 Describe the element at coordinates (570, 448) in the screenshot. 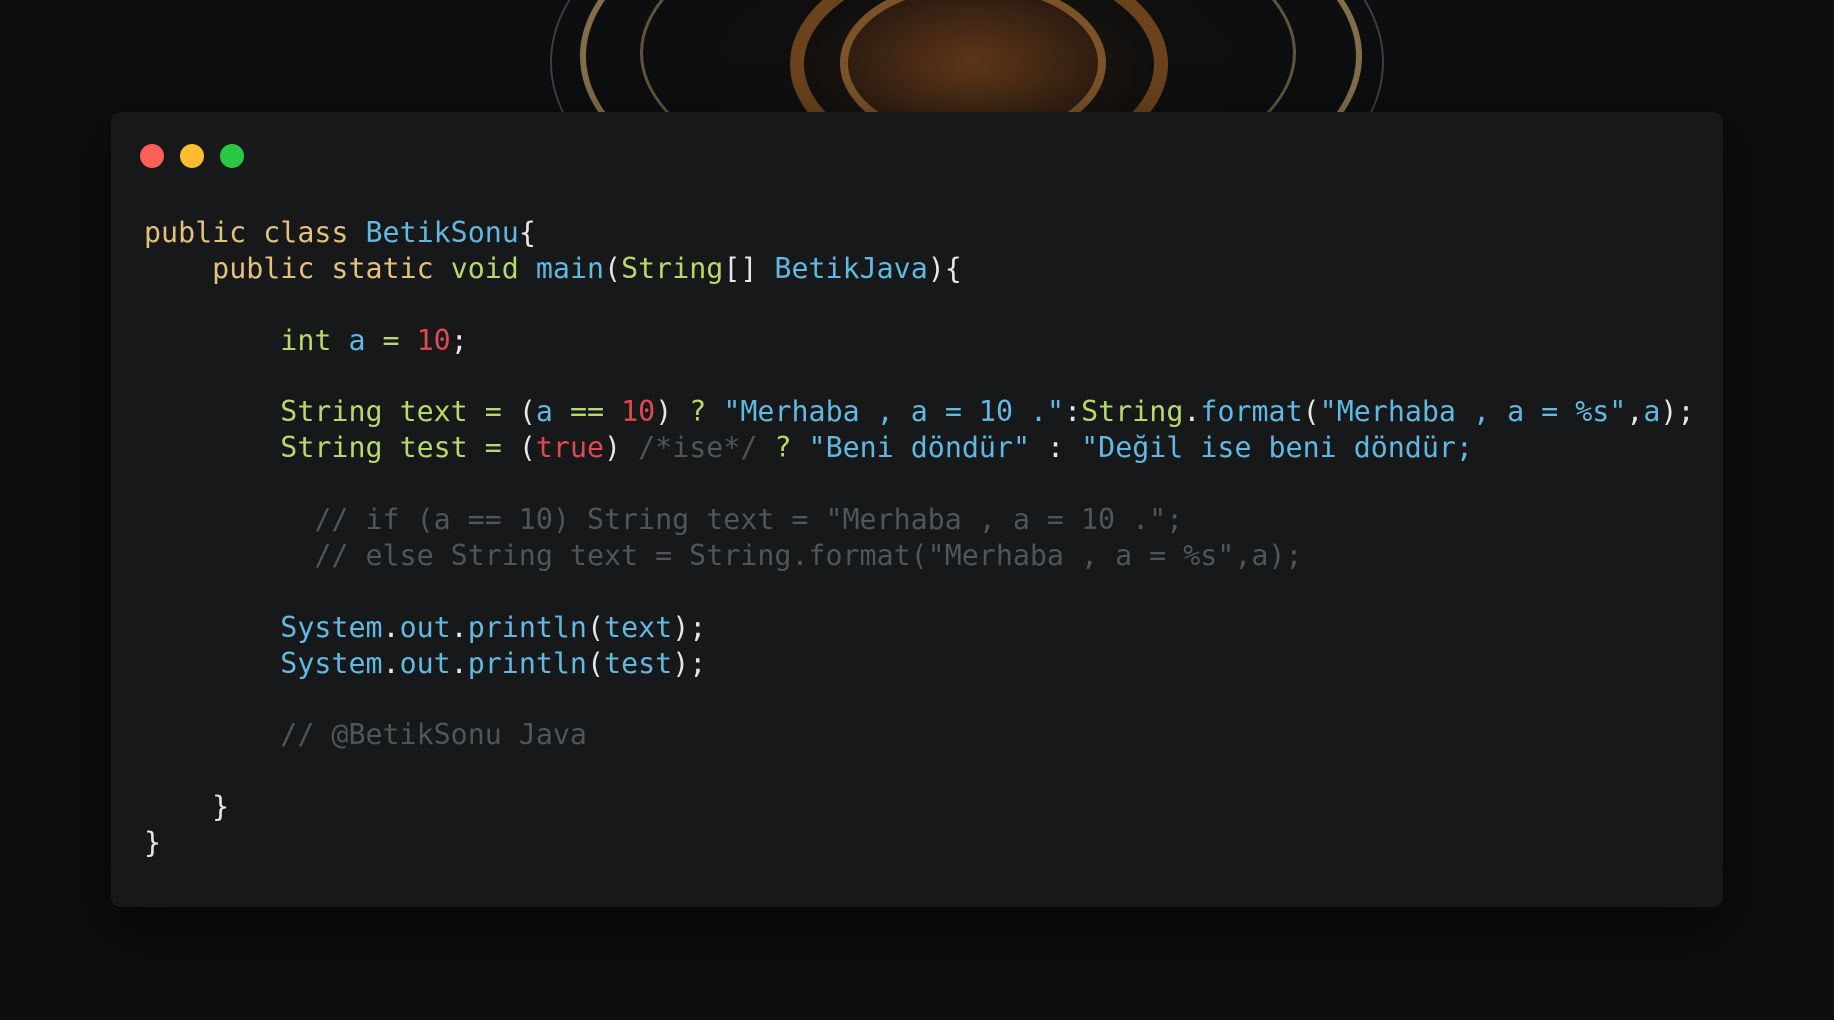

I see `code-token: true` at that location.